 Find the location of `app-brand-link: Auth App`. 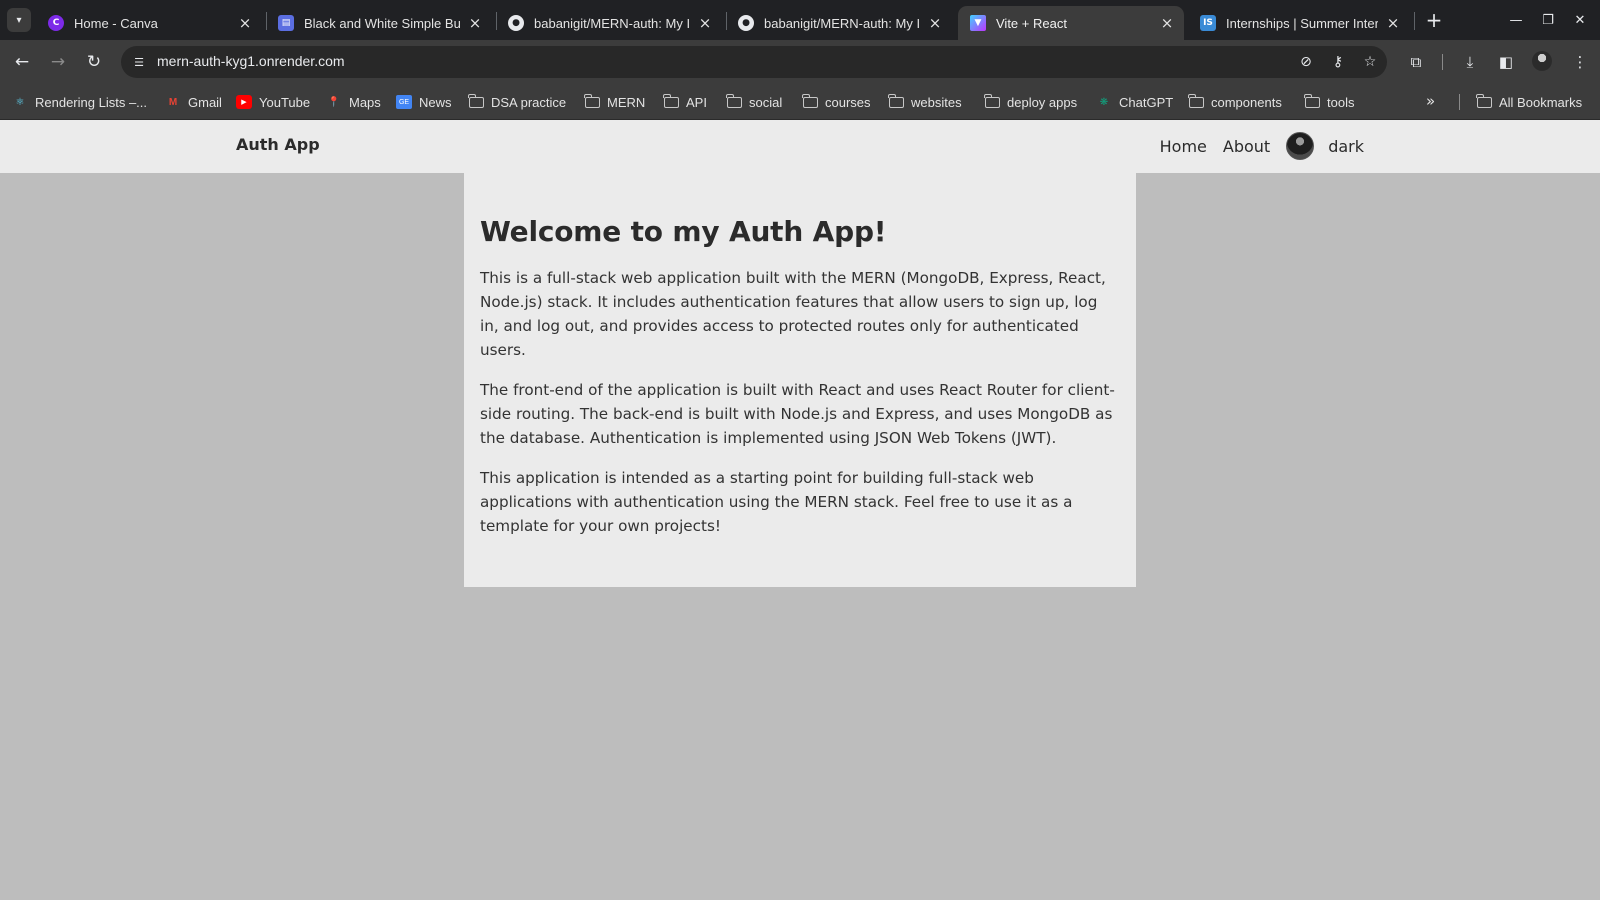

app-brand-link: Auth App is located at coordinates (278, 144).